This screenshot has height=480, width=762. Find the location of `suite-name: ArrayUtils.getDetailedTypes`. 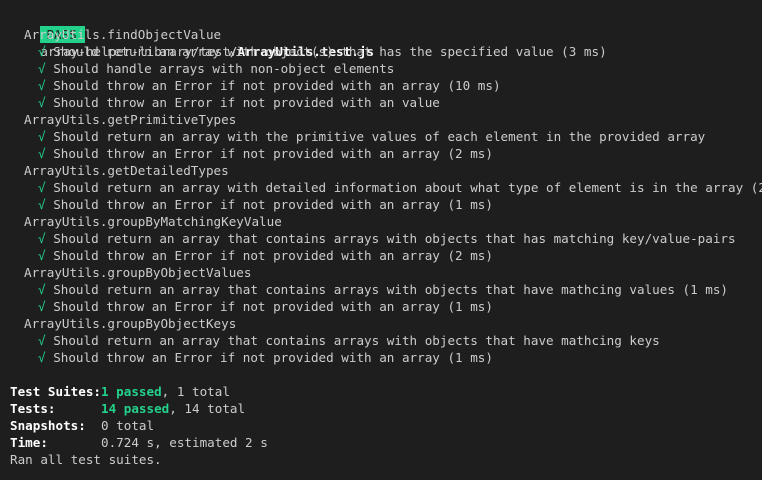

suite-name: ArrayUtils.getDetailedTypes is located at coordinates (126, 170).